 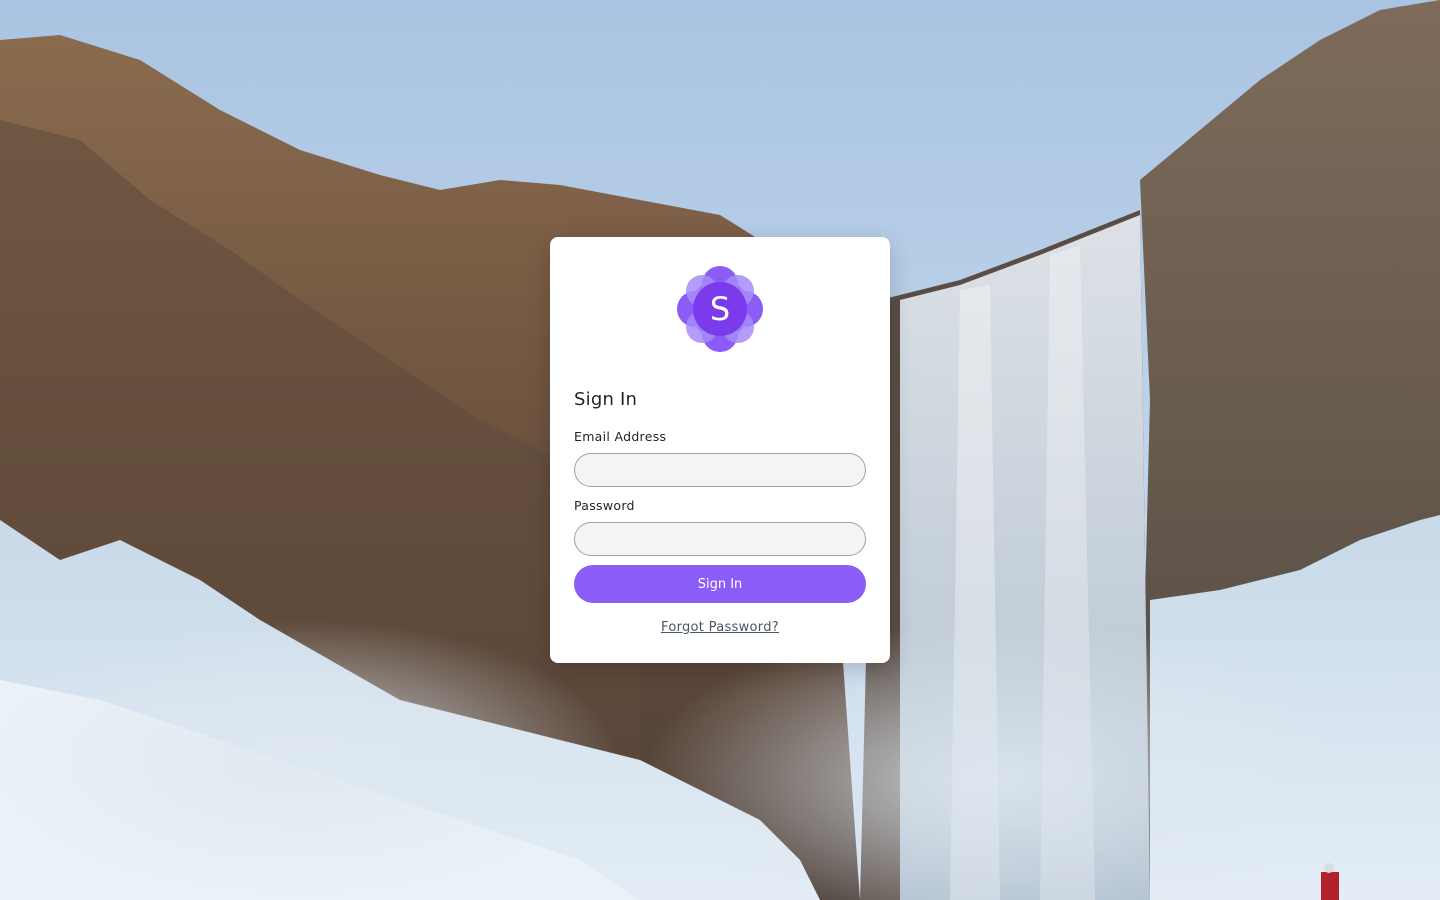 I want to click on email-field, so click(x=720, y=470).